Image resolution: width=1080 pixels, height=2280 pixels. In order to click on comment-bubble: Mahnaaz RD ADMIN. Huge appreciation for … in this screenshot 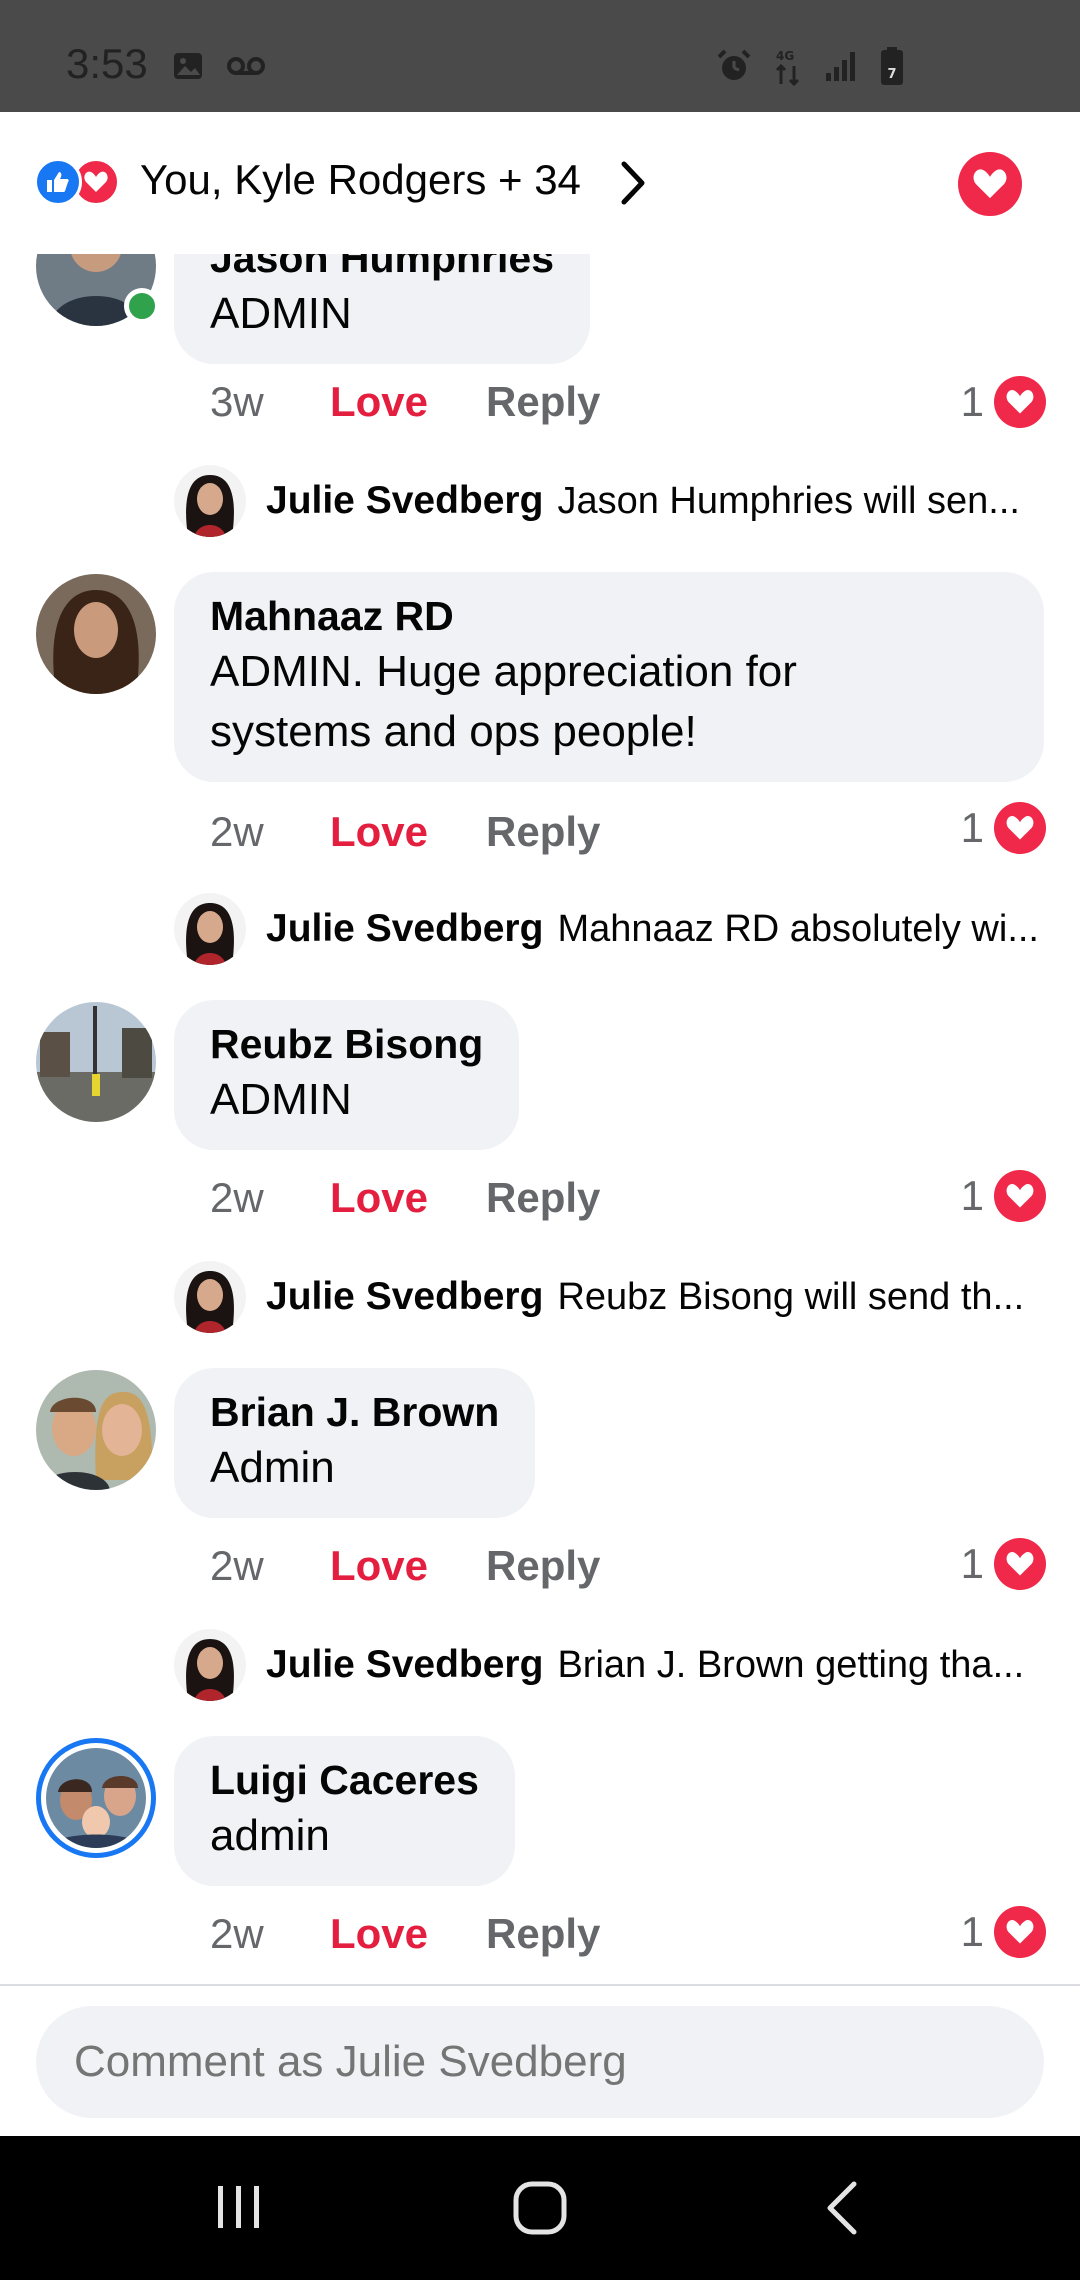, I will do `click(609, 677)`.